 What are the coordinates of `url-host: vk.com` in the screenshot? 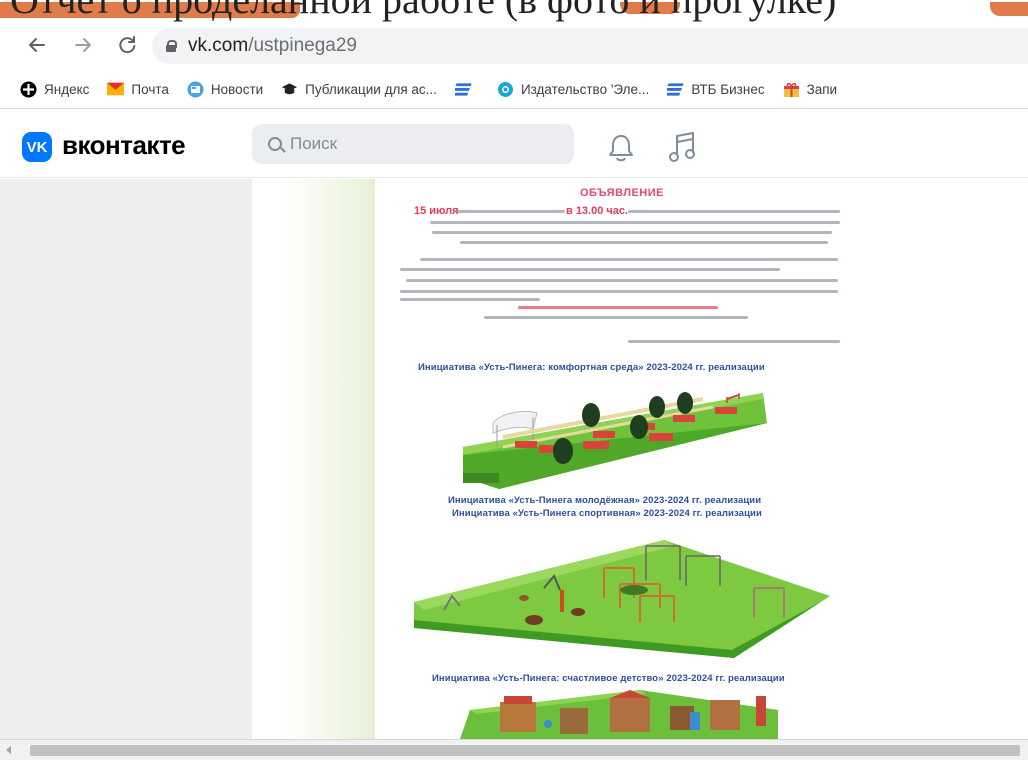 It's located at (218, 45).